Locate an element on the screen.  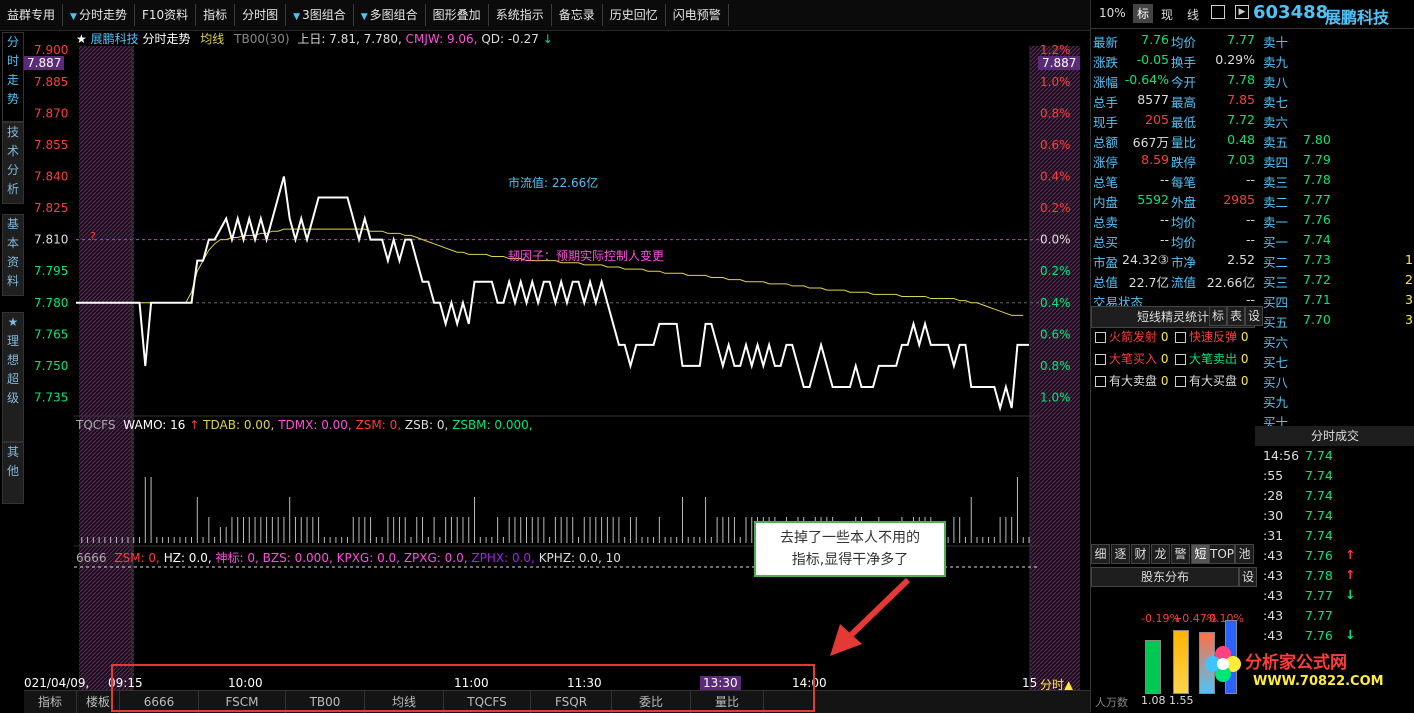
left-tab-1: 技术分析 is located at coordinates (13, 163).